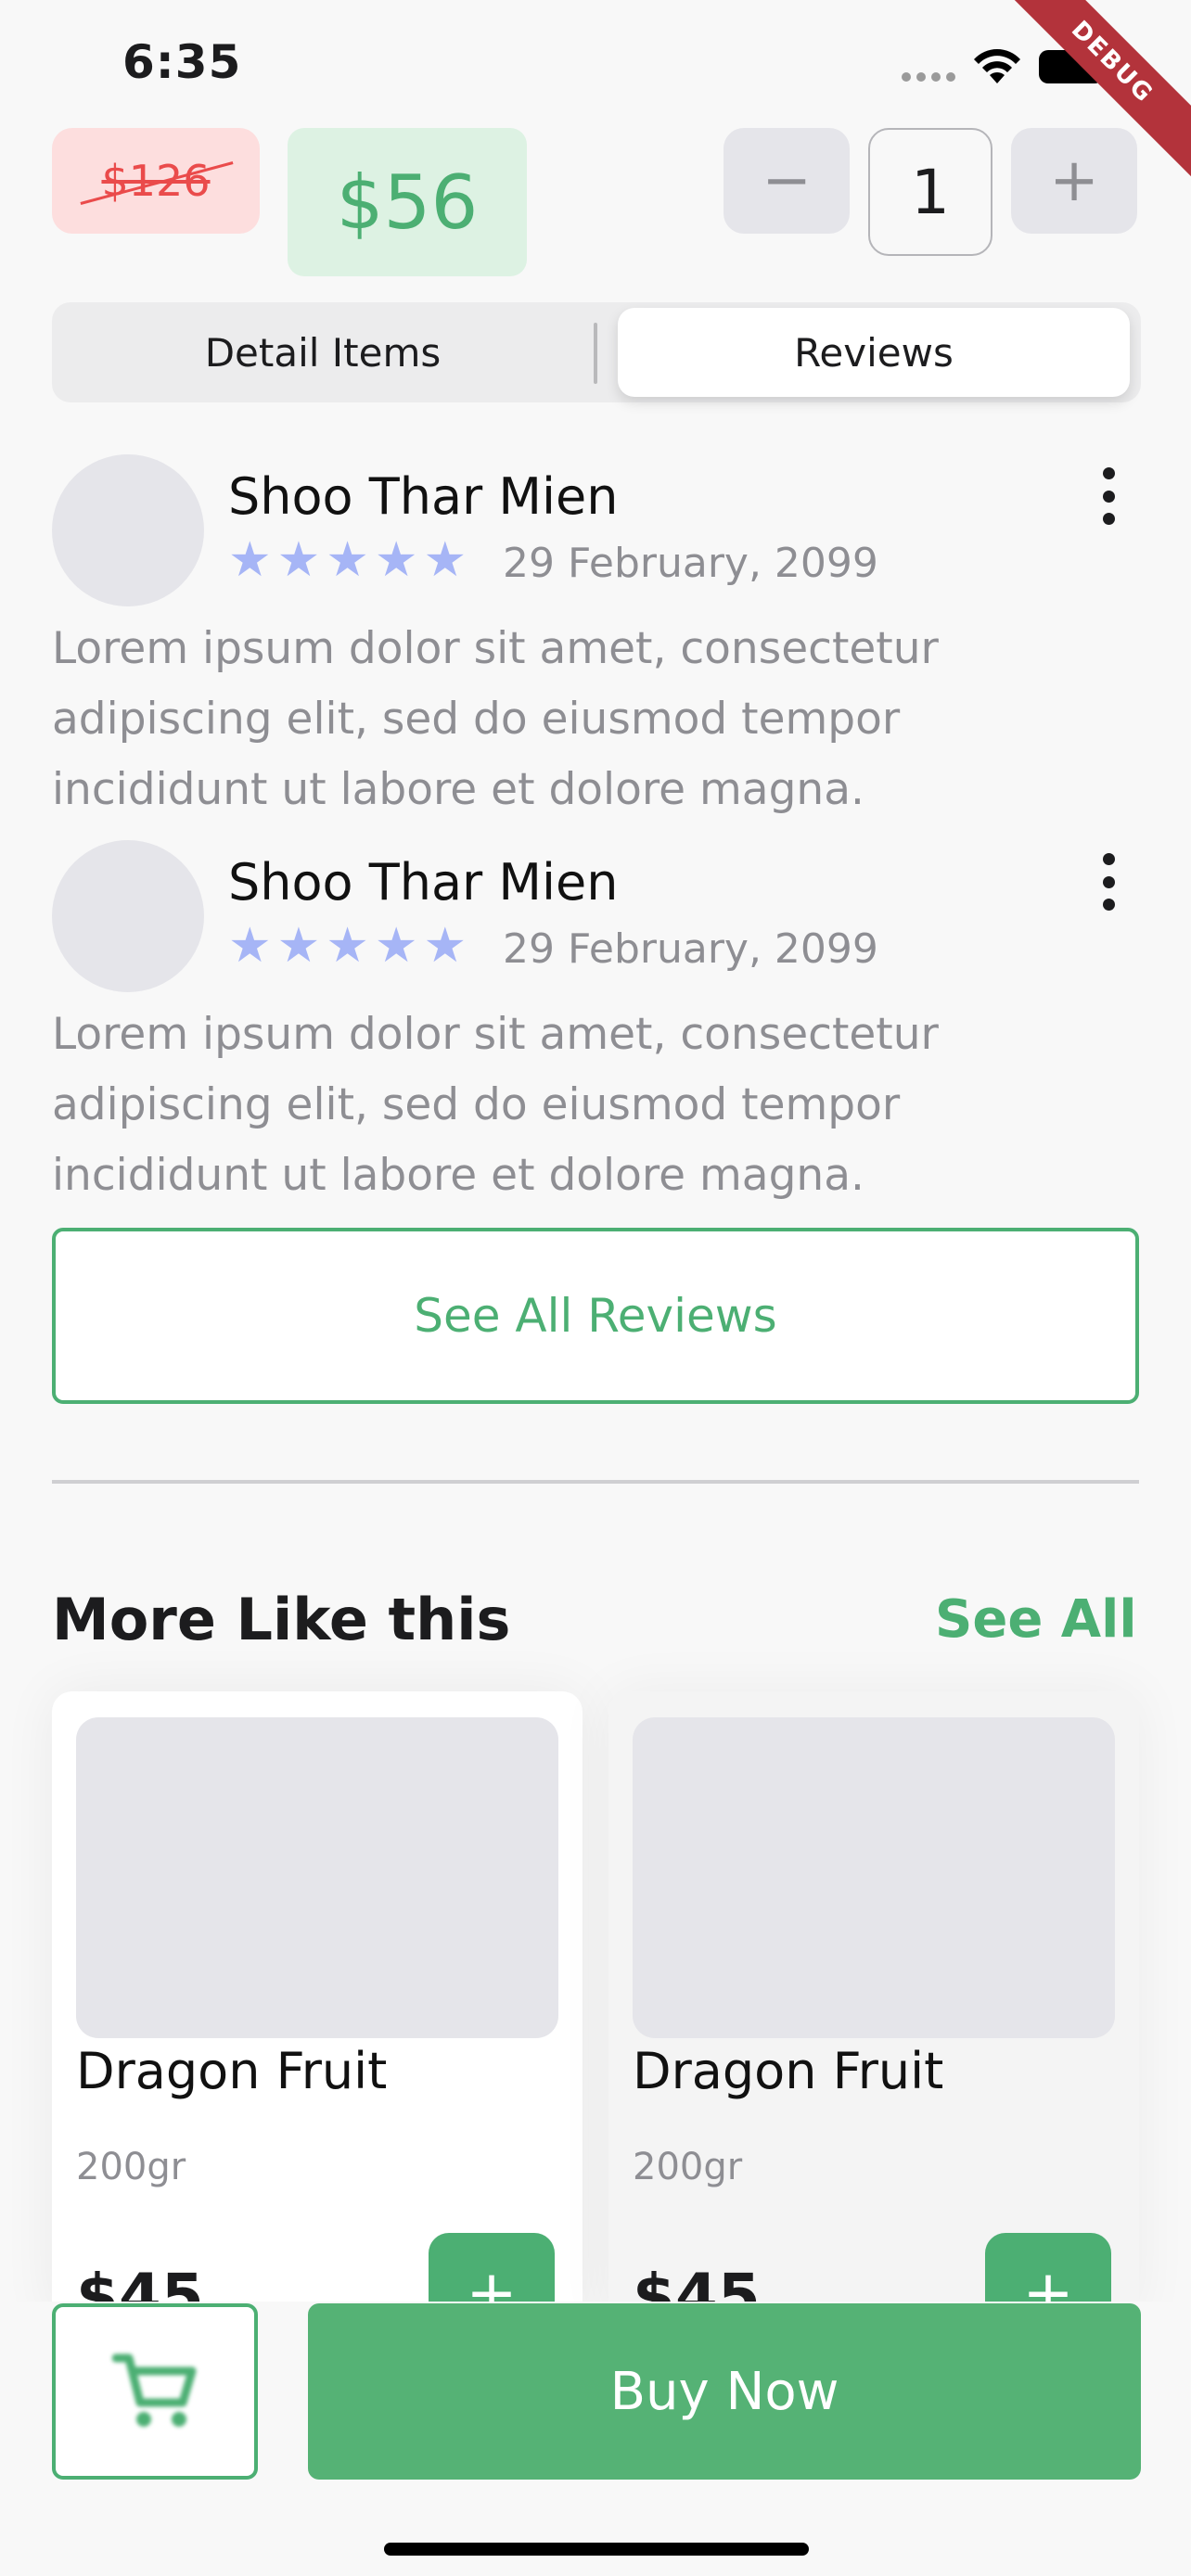 Image resolution: width=1191 pixels, height=2576 pixels. What do you see at coordinates (281, 1619) in the screenshot?
I see `more-like-this-title: More Like this` at bounding box center [281, 1619].